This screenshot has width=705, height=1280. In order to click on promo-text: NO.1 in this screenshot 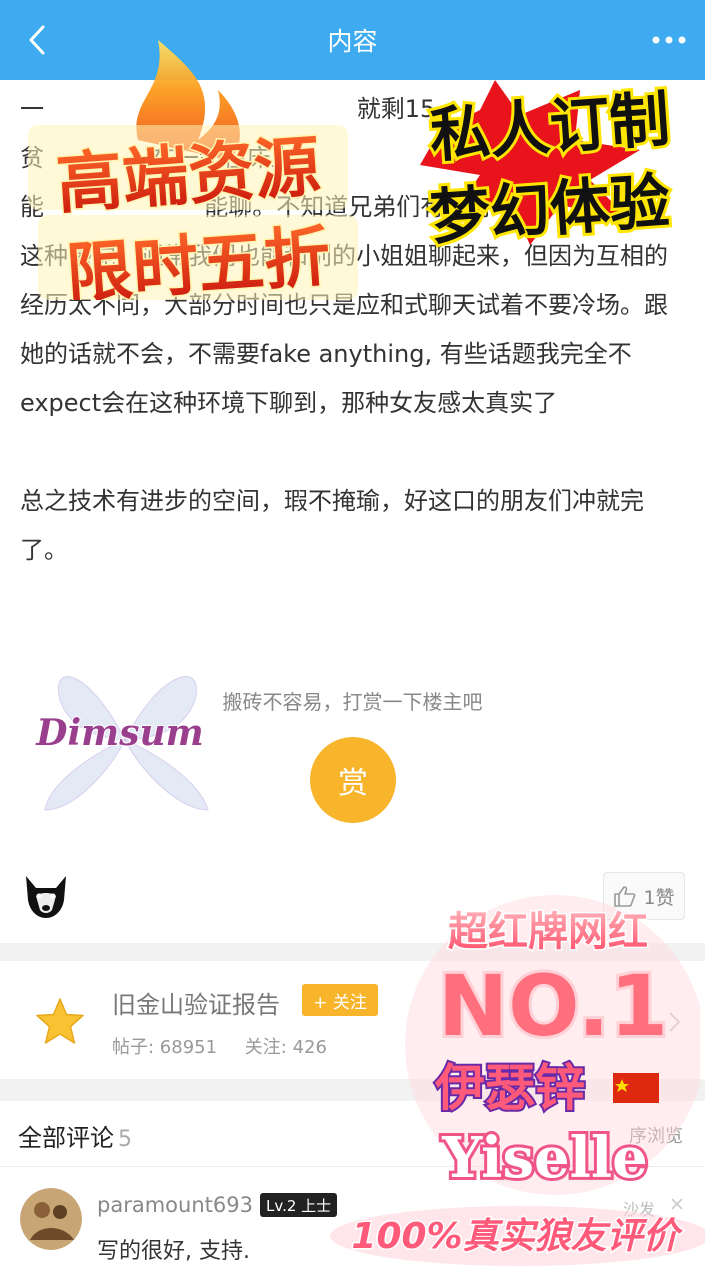, I will do `click(553, 1006)`.